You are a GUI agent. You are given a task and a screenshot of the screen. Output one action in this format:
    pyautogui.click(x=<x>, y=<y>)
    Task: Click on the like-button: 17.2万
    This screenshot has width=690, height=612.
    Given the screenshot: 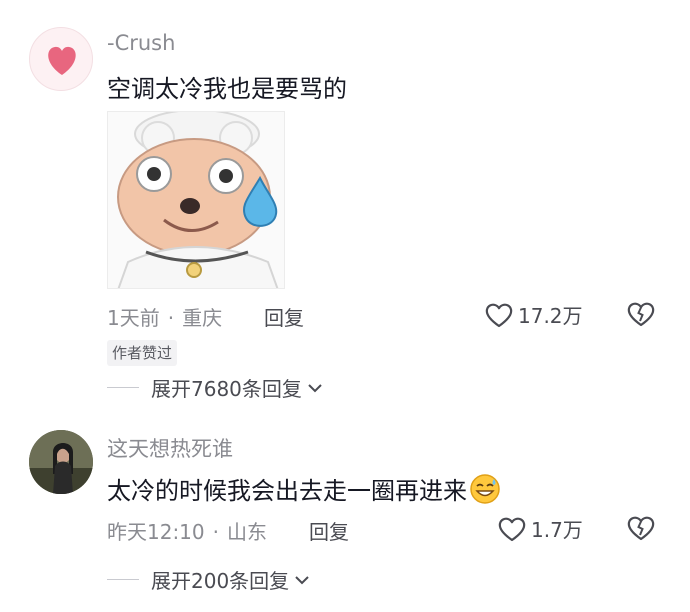 What is the action you would take?
    pyautogui.click(x=533, y=314)
    